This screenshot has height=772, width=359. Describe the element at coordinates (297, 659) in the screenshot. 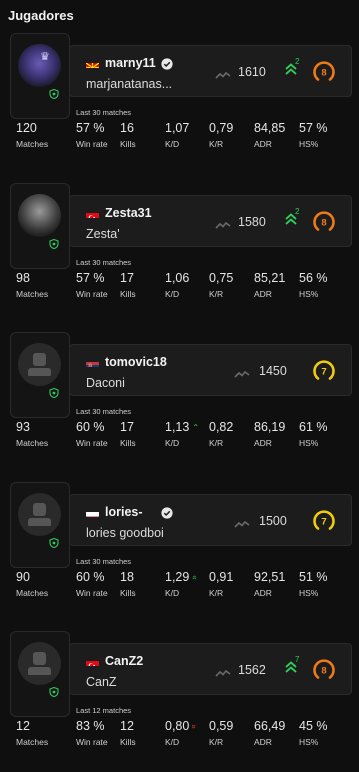

I see `rank-change: 7` at that location.